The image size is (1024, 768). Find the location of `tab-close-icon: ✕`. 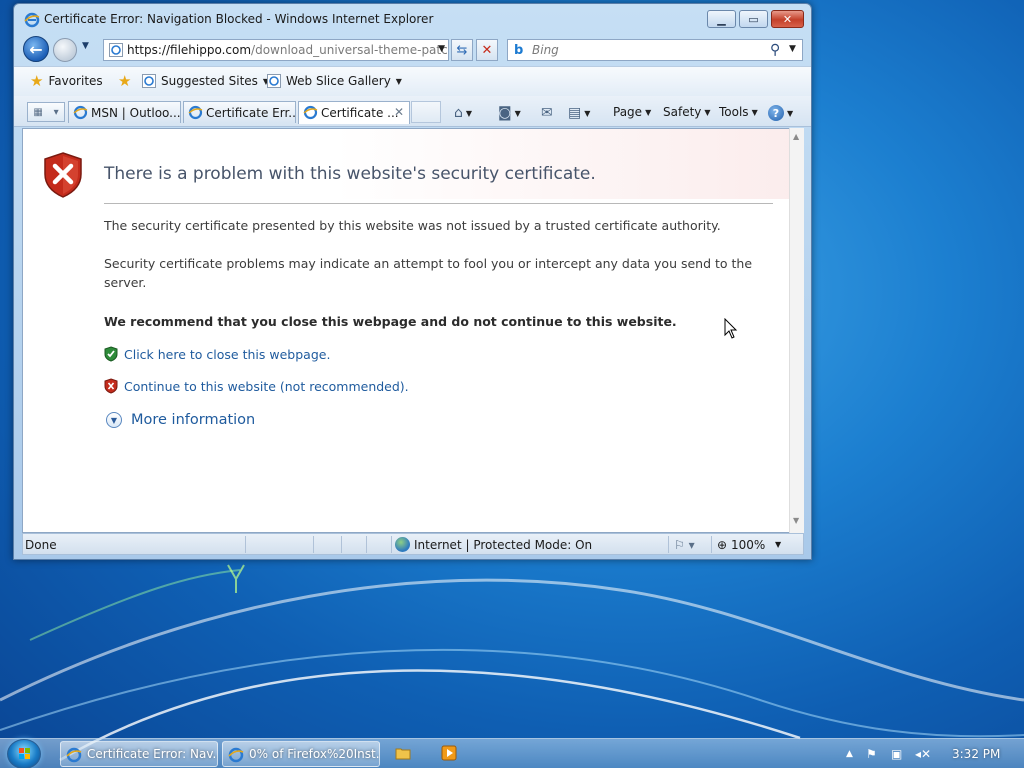

tab-close-icon: ✕ is located at coordinates (399, 112).